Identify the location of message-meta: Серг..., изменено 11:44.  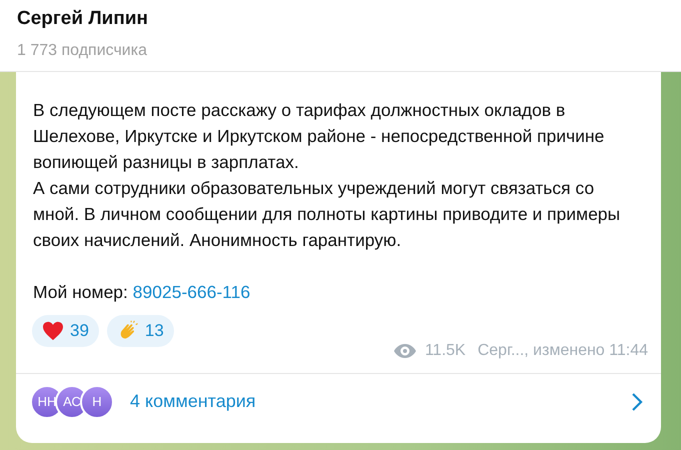
(563, 351).